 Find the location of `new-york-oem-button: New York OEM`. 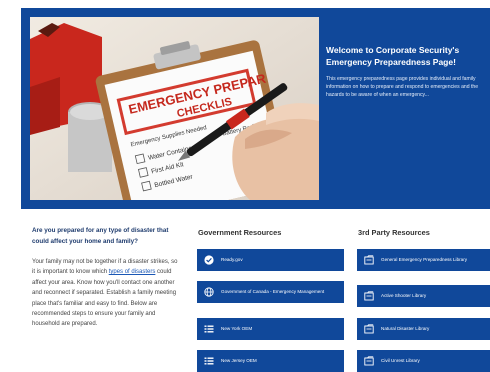

new-york-oem-button: New York OEM is located at coordinates (270, 329).